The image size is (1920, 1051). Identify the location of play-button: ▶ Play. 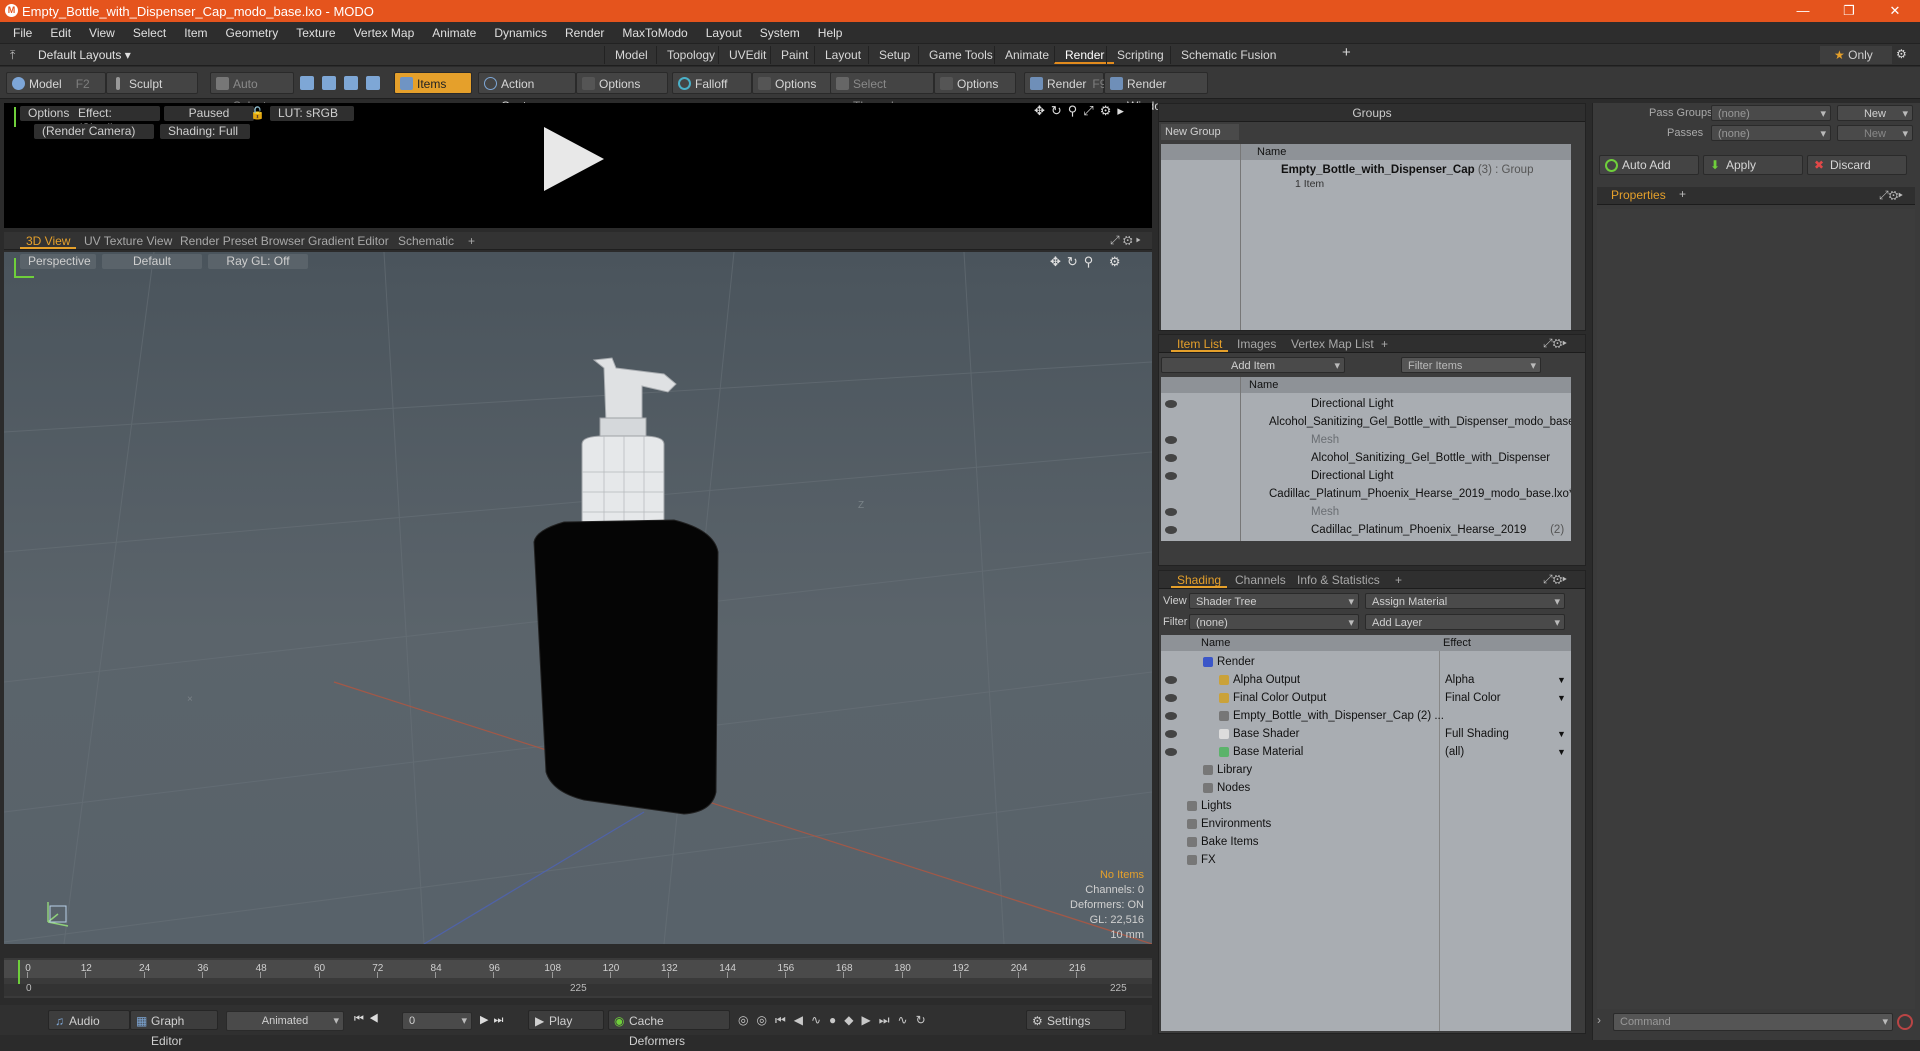
(566, 1020).